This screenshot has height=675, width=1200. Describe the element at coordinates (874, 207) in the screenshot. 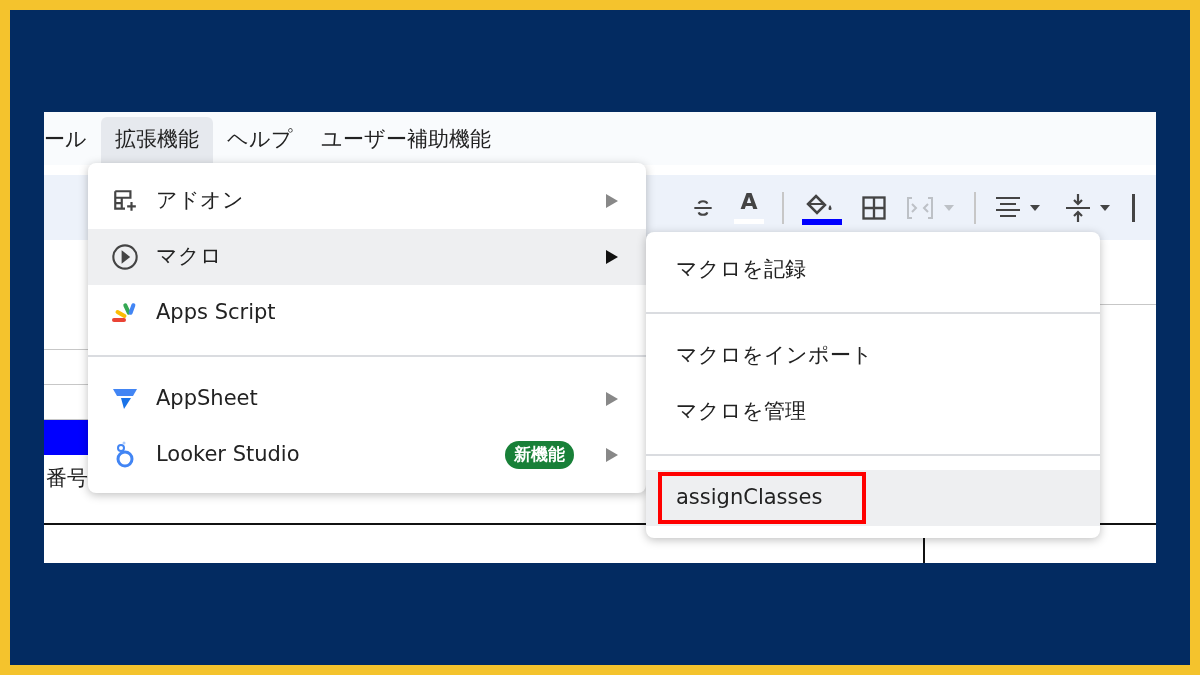

I see `borders-icon` at that location.